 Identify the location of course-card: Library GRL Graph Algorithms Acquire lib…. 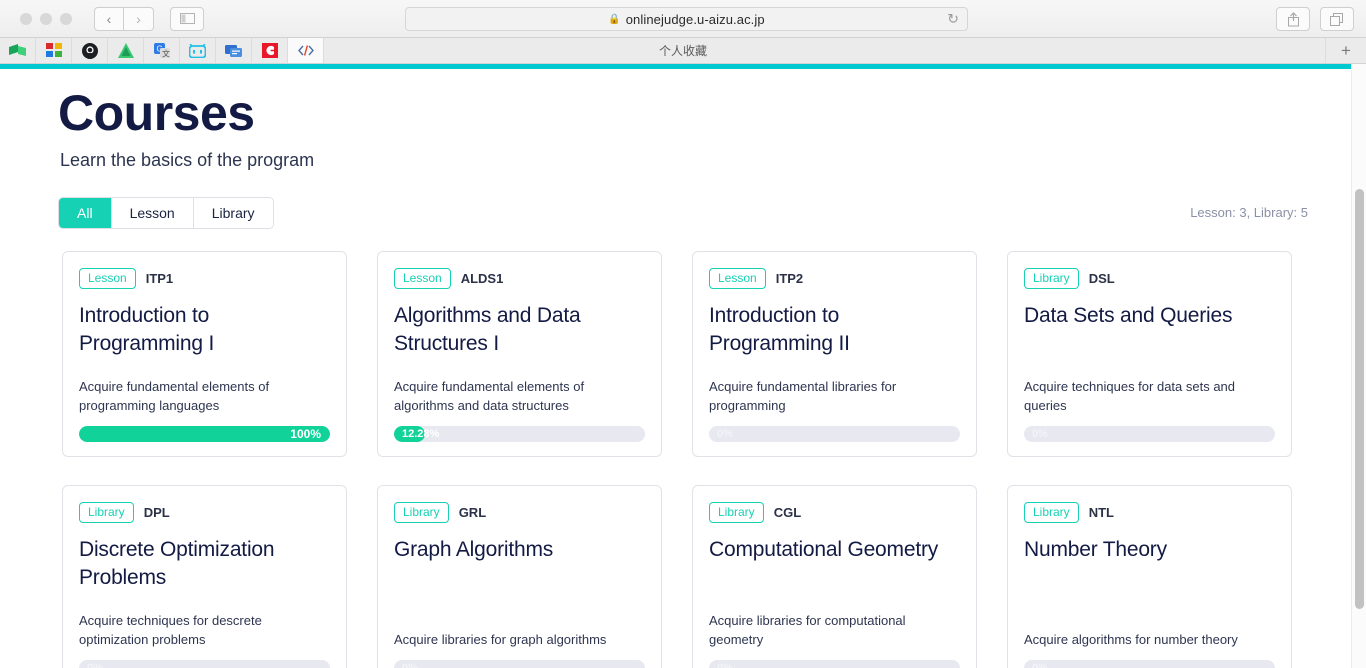
(519, 576).